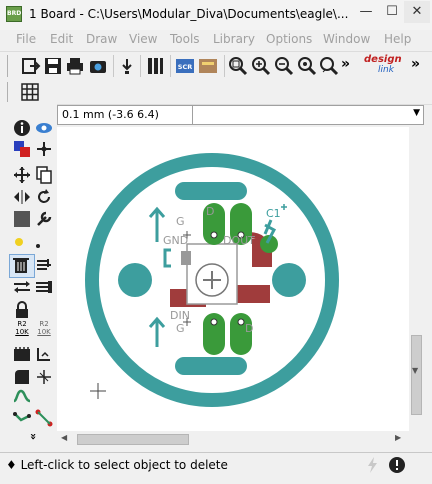  I want to click on stop-icon, so click(397, 465).